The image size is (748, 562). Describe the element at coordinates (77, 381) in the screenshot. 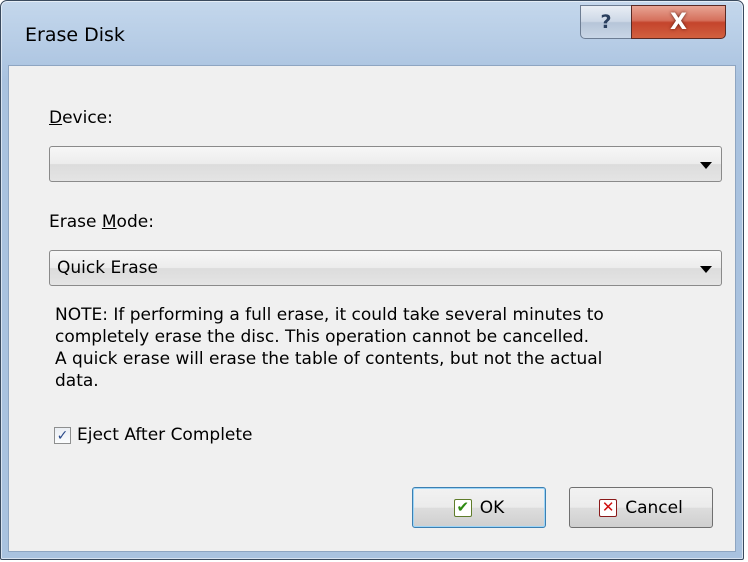

I see `note-line: data.` at that location.